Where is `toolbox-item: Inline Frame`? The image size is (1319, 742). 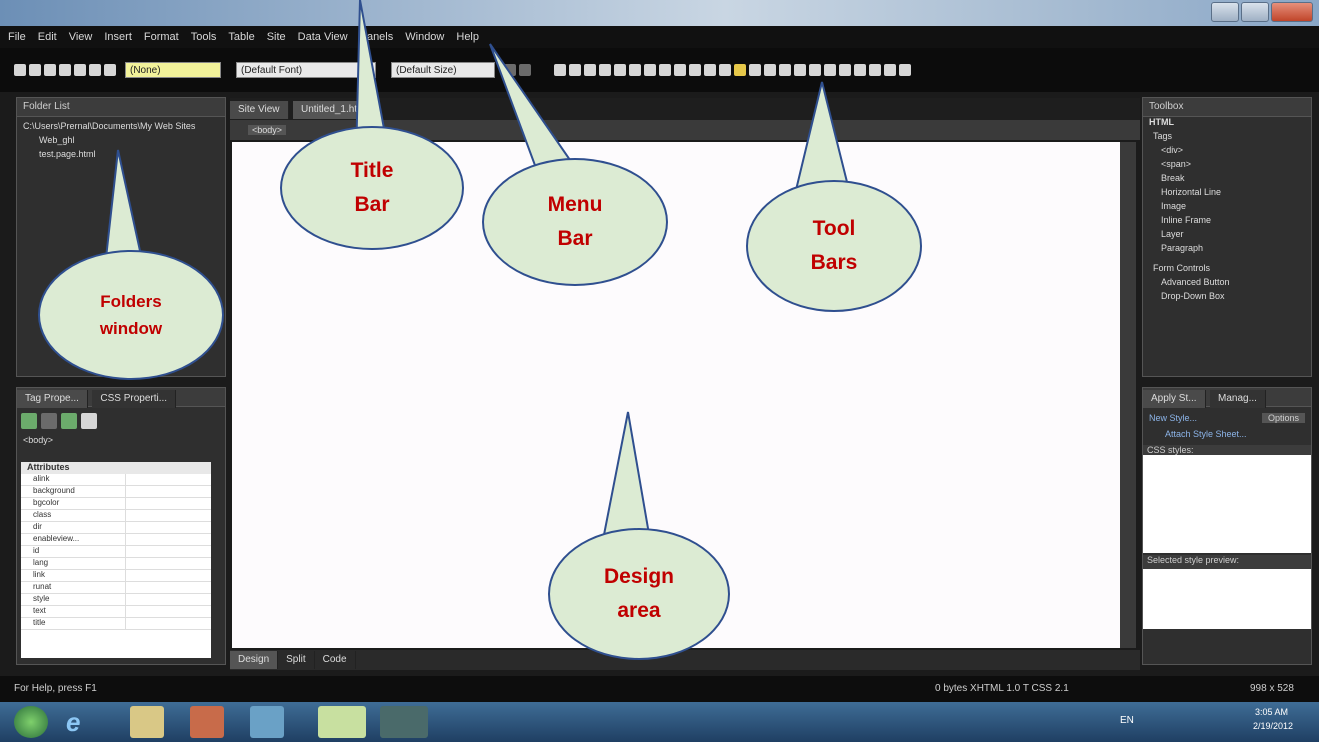 toolbox-item: Inline Frame is located at coordinates (1227, 222).